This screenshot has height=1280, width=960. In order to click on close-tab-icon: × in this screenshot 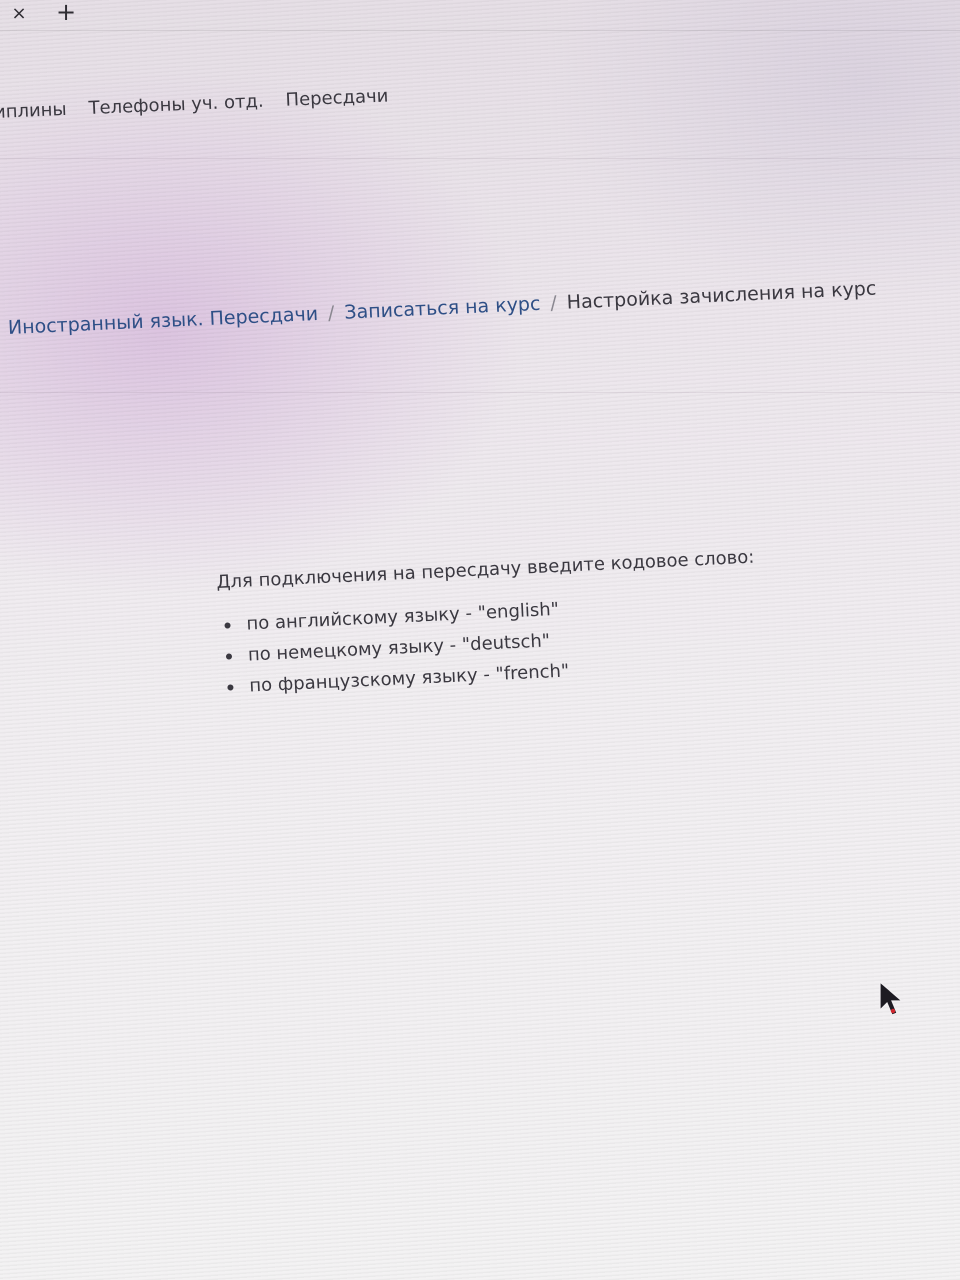, I will do `click(19, 14)`.